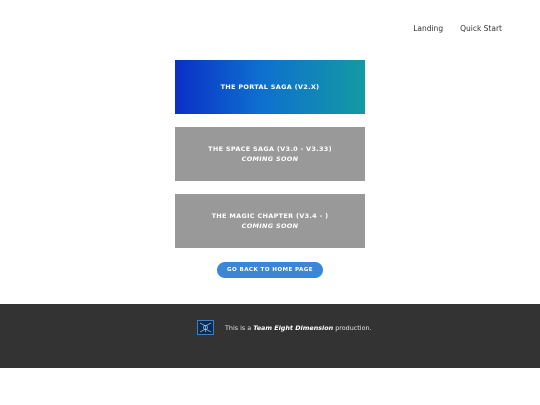 This screenshot has width=540, height=405. I want to click on back-to-home-button: GO BACK TO HOME PAGE, so click(270, 270).